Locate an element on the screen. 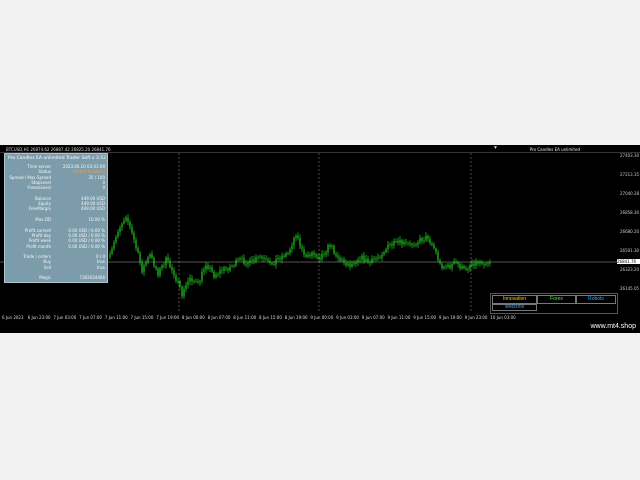 The image size is (640, 480). time-label: 8 Jun 15:00 is located at coordinates (270, 317).